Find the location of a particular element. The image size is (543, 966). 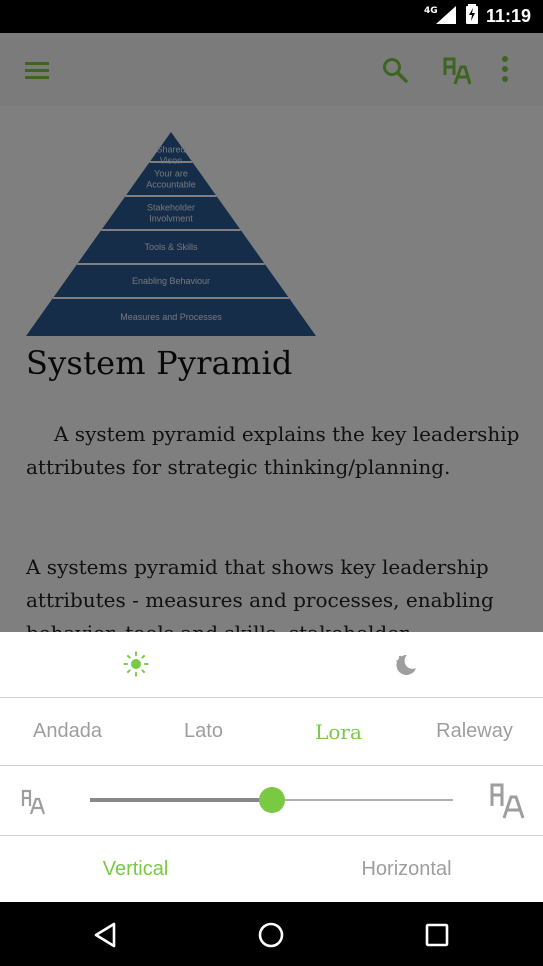

font-size-slider is located at coordinates (271, 800).